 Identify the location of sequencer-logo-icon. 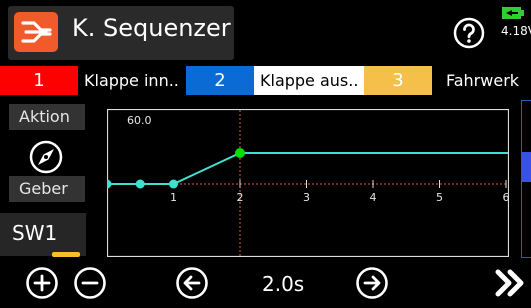
(36, 32).